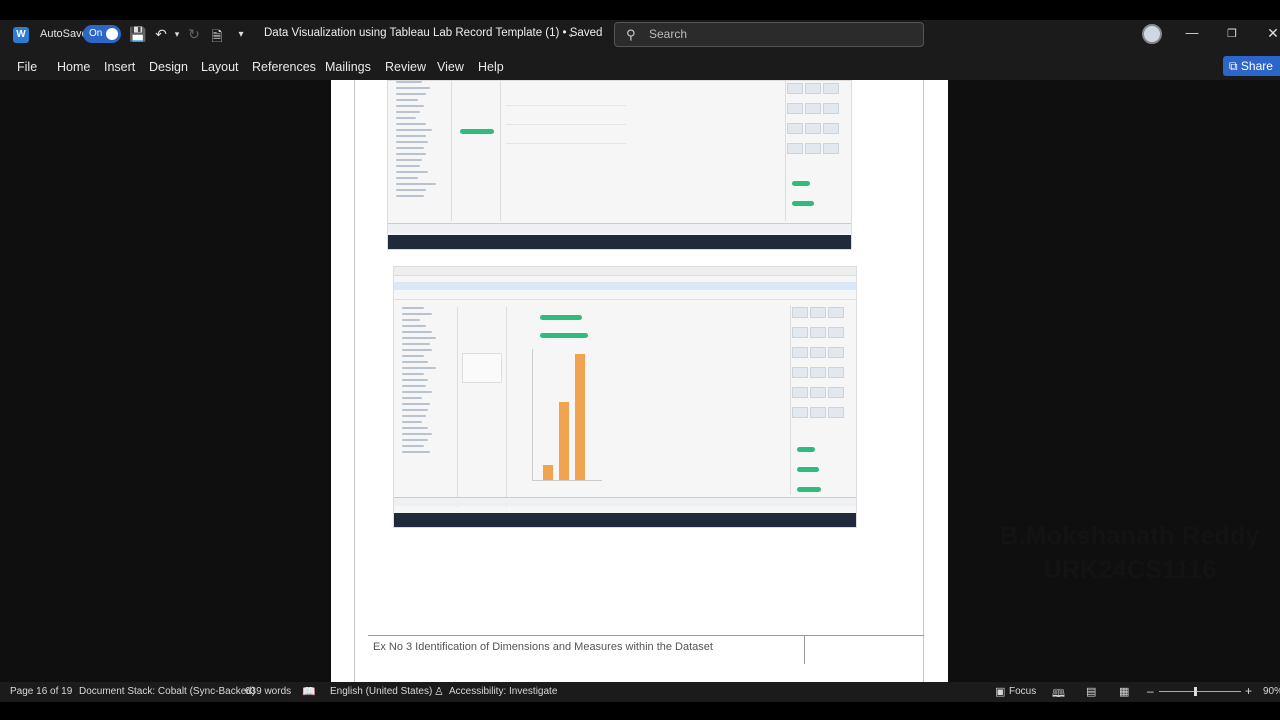 The height and width of the screenshot is (720, 1280). What do you see at coordinates (73, 67) in the screenshot?
I see `tab-home: Home` at bounding box center [73, 67].